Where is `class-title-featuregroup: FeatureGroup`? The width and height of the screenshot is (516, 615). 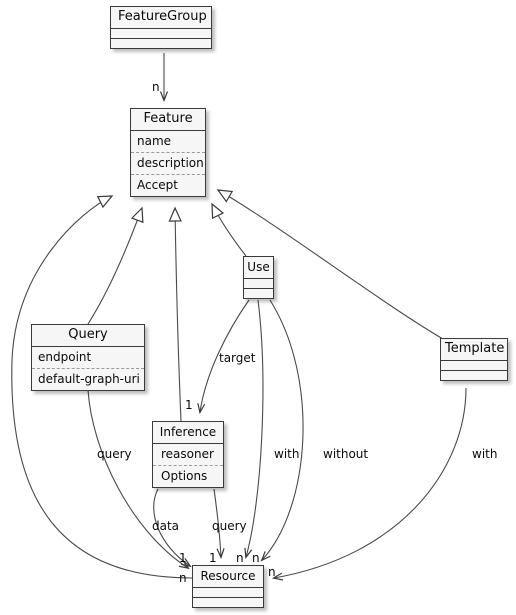 class-title-featuregroup: FeatureGroup is located at coordinates (161, 18).